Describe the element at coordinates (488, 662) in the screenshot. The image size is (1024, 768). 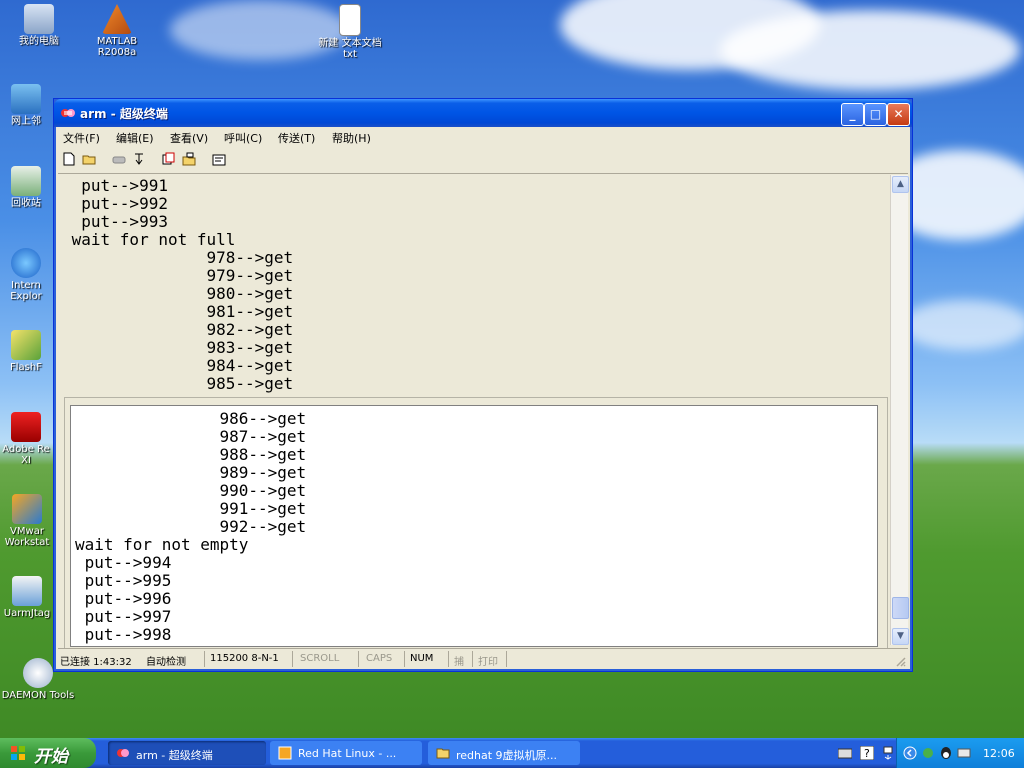
I see `status-print: 打印` at that location.